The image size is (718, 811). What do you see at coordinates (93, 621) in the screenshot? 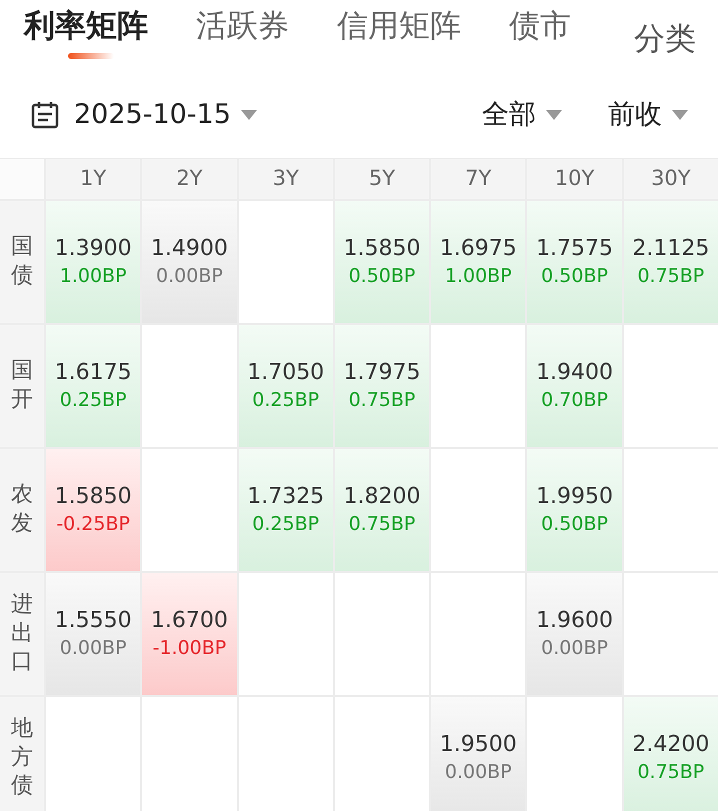
I see `yield-value: 1.5550` at bounding box center [93, 621].